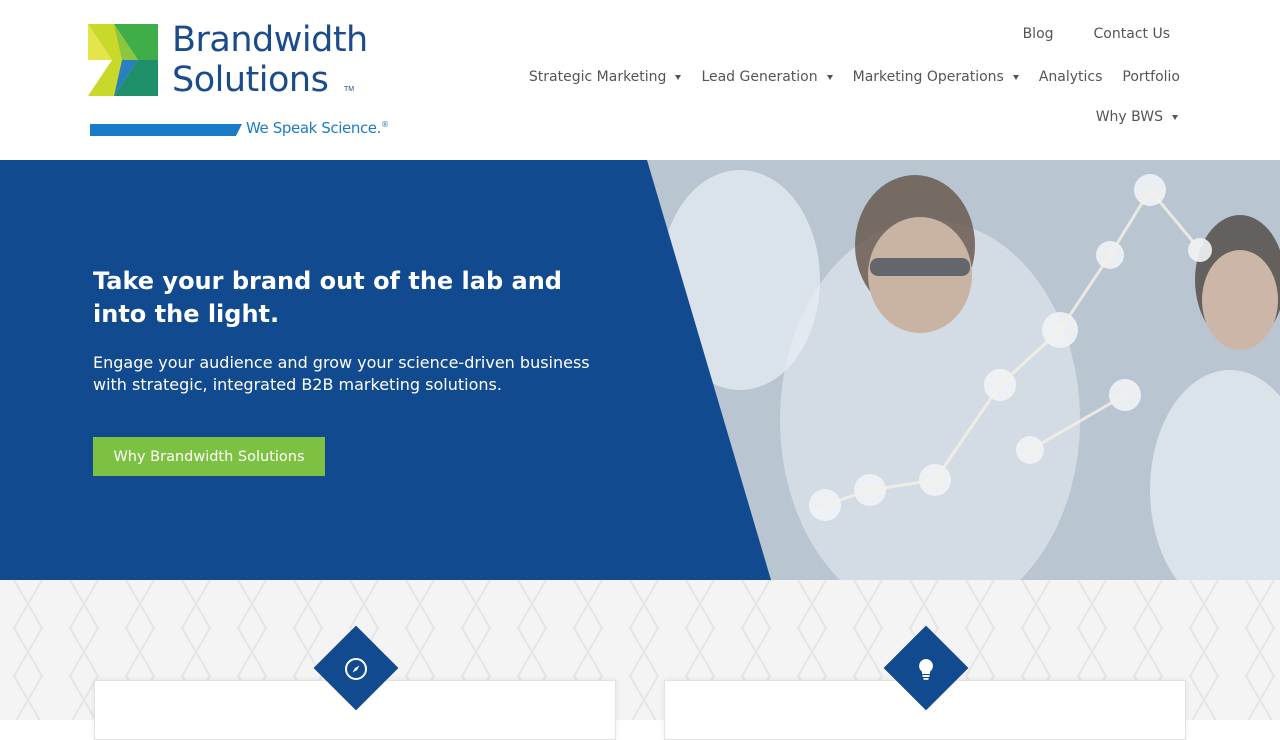  I want to click on nav-label: Lead Generation, so click(759, 77).